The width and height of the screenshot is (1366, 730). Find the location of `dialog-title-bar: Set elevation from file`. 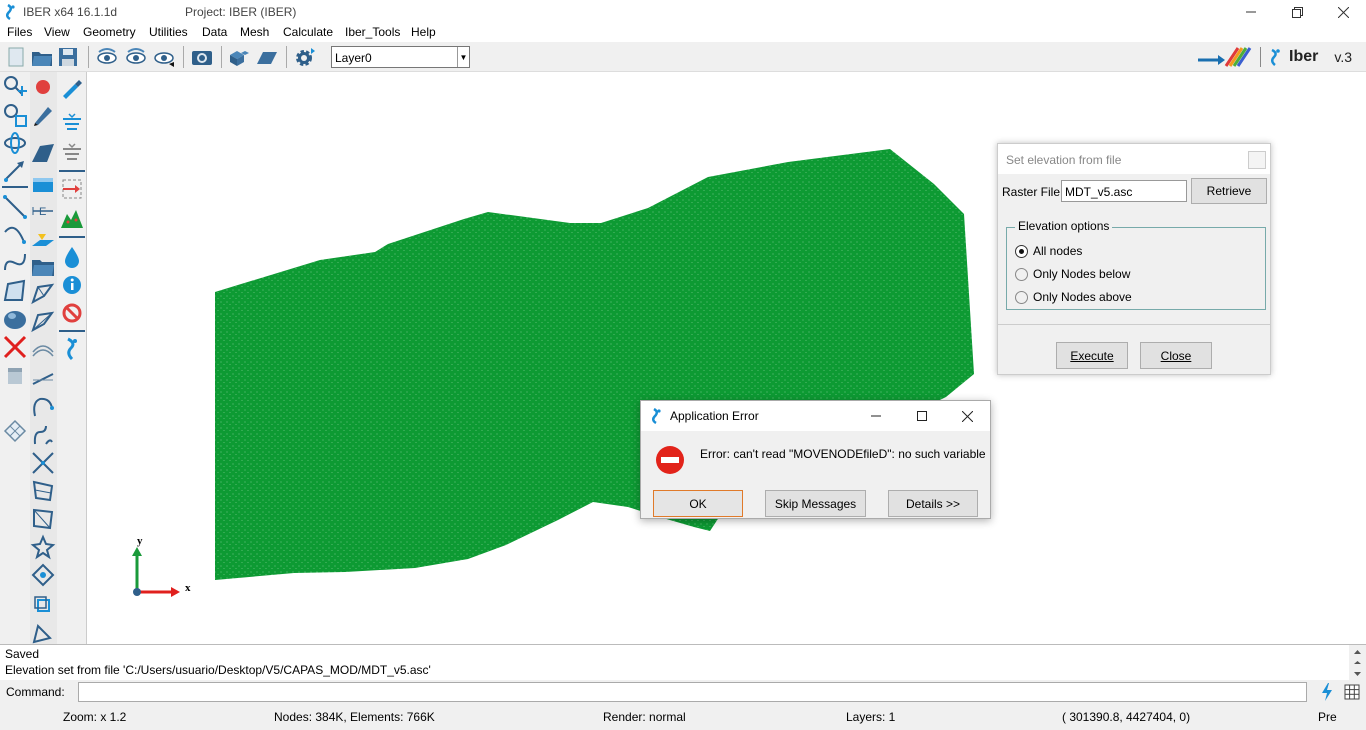

dialog-title-bar: Set elevation from file is located at coordinates (1134, 159).